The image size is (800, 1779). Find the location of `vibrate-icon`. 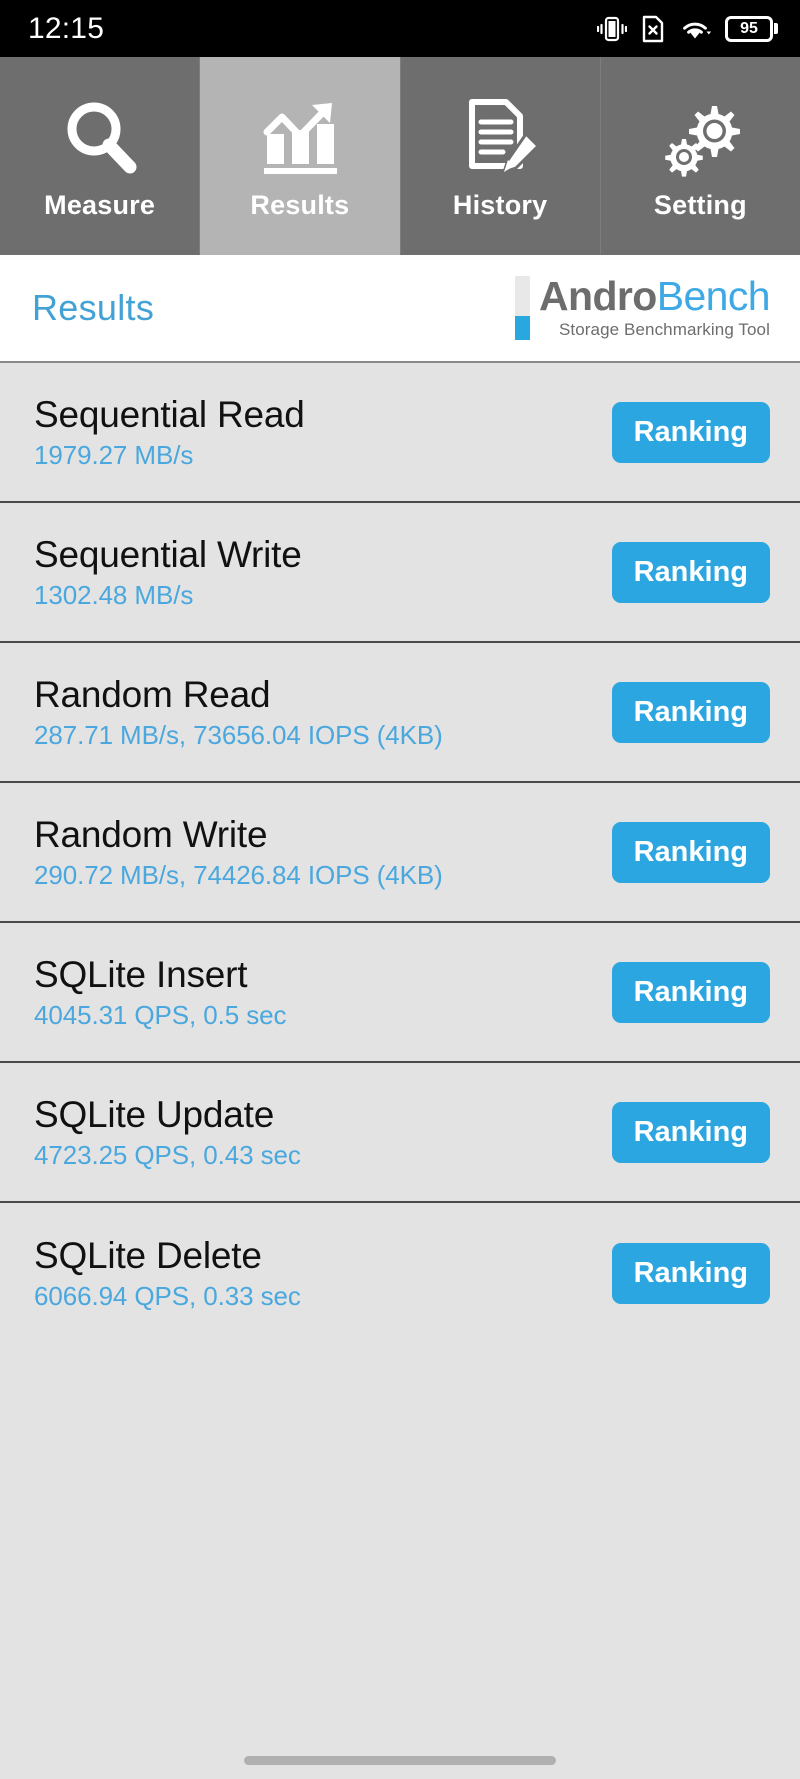

vibrate-icon is located at coordinates (612, 29).